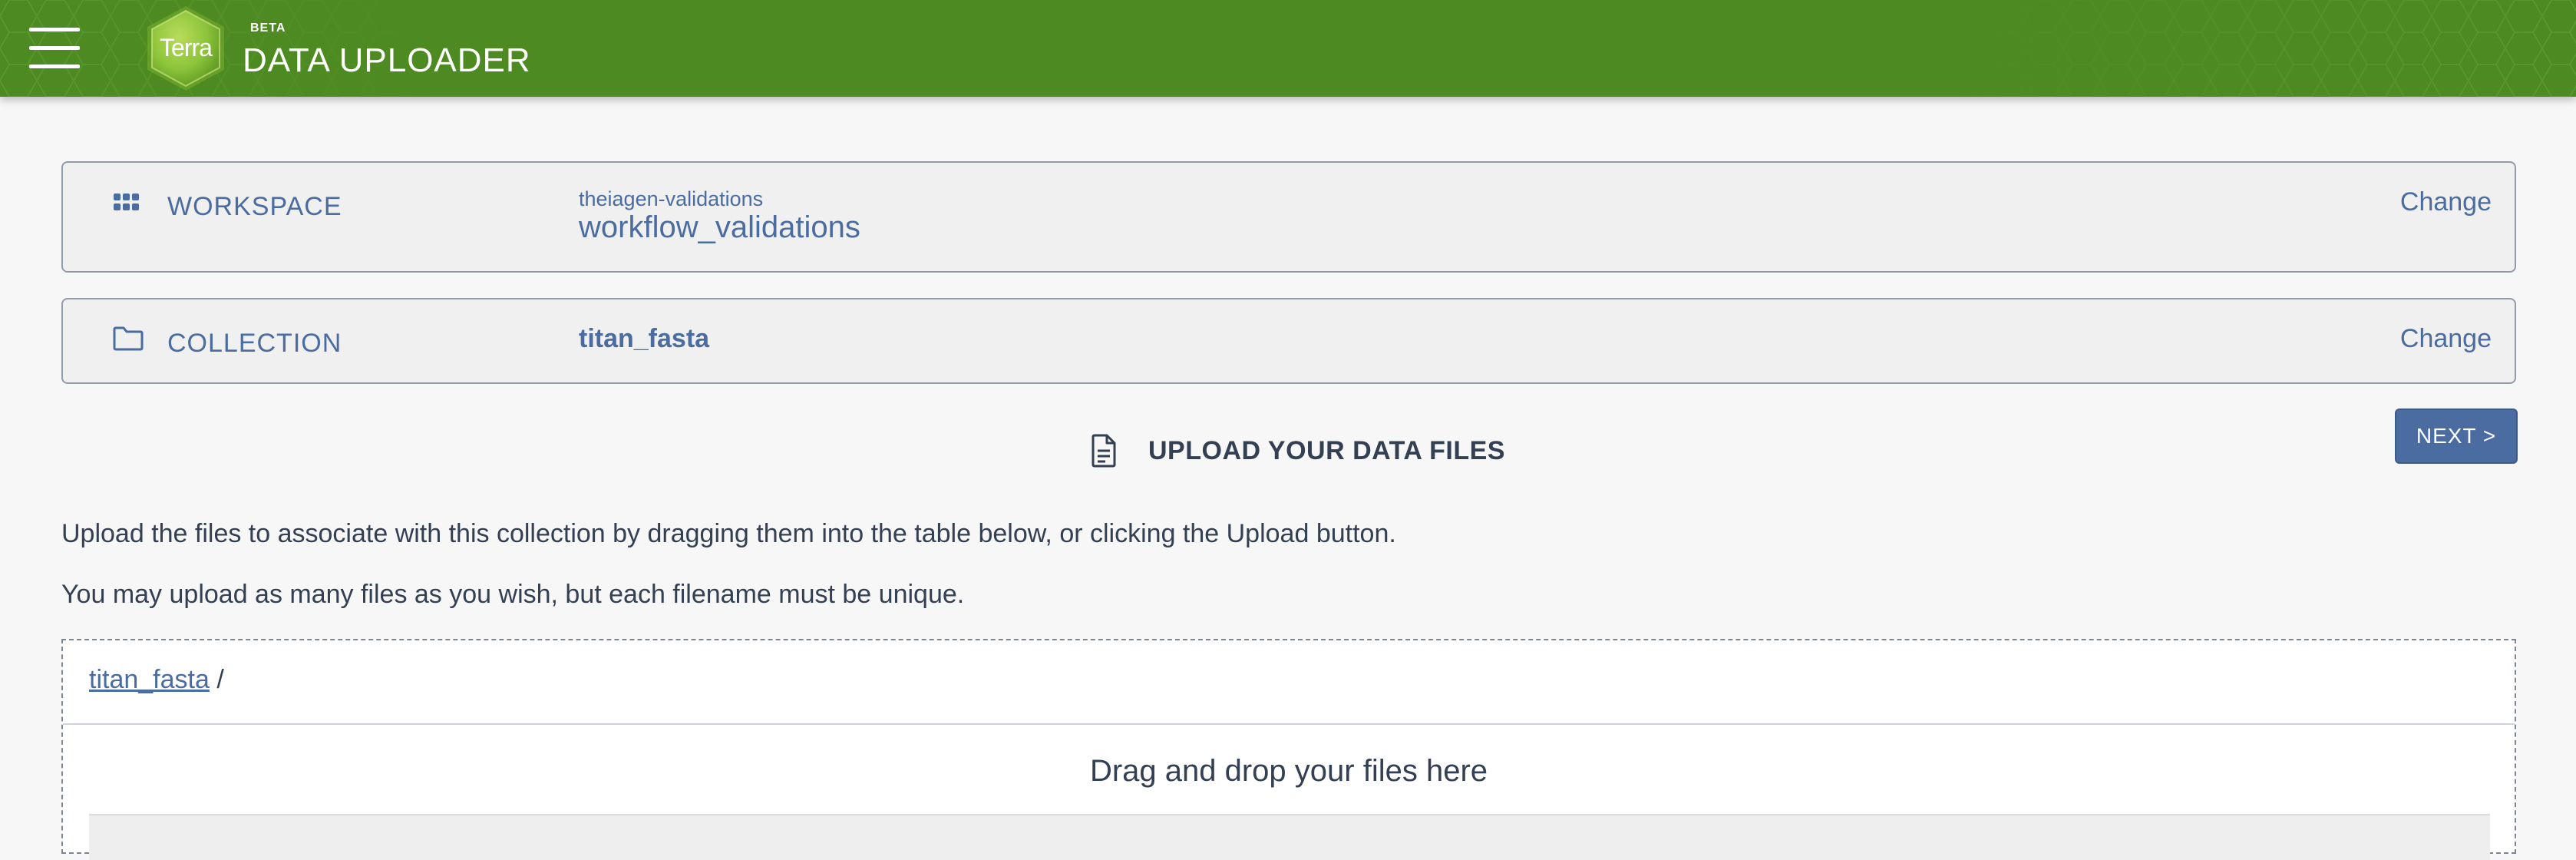  Describe the element at coordinates (719, 227) in the screenshot. I see `workspace-name: workflow_validations` at that location.